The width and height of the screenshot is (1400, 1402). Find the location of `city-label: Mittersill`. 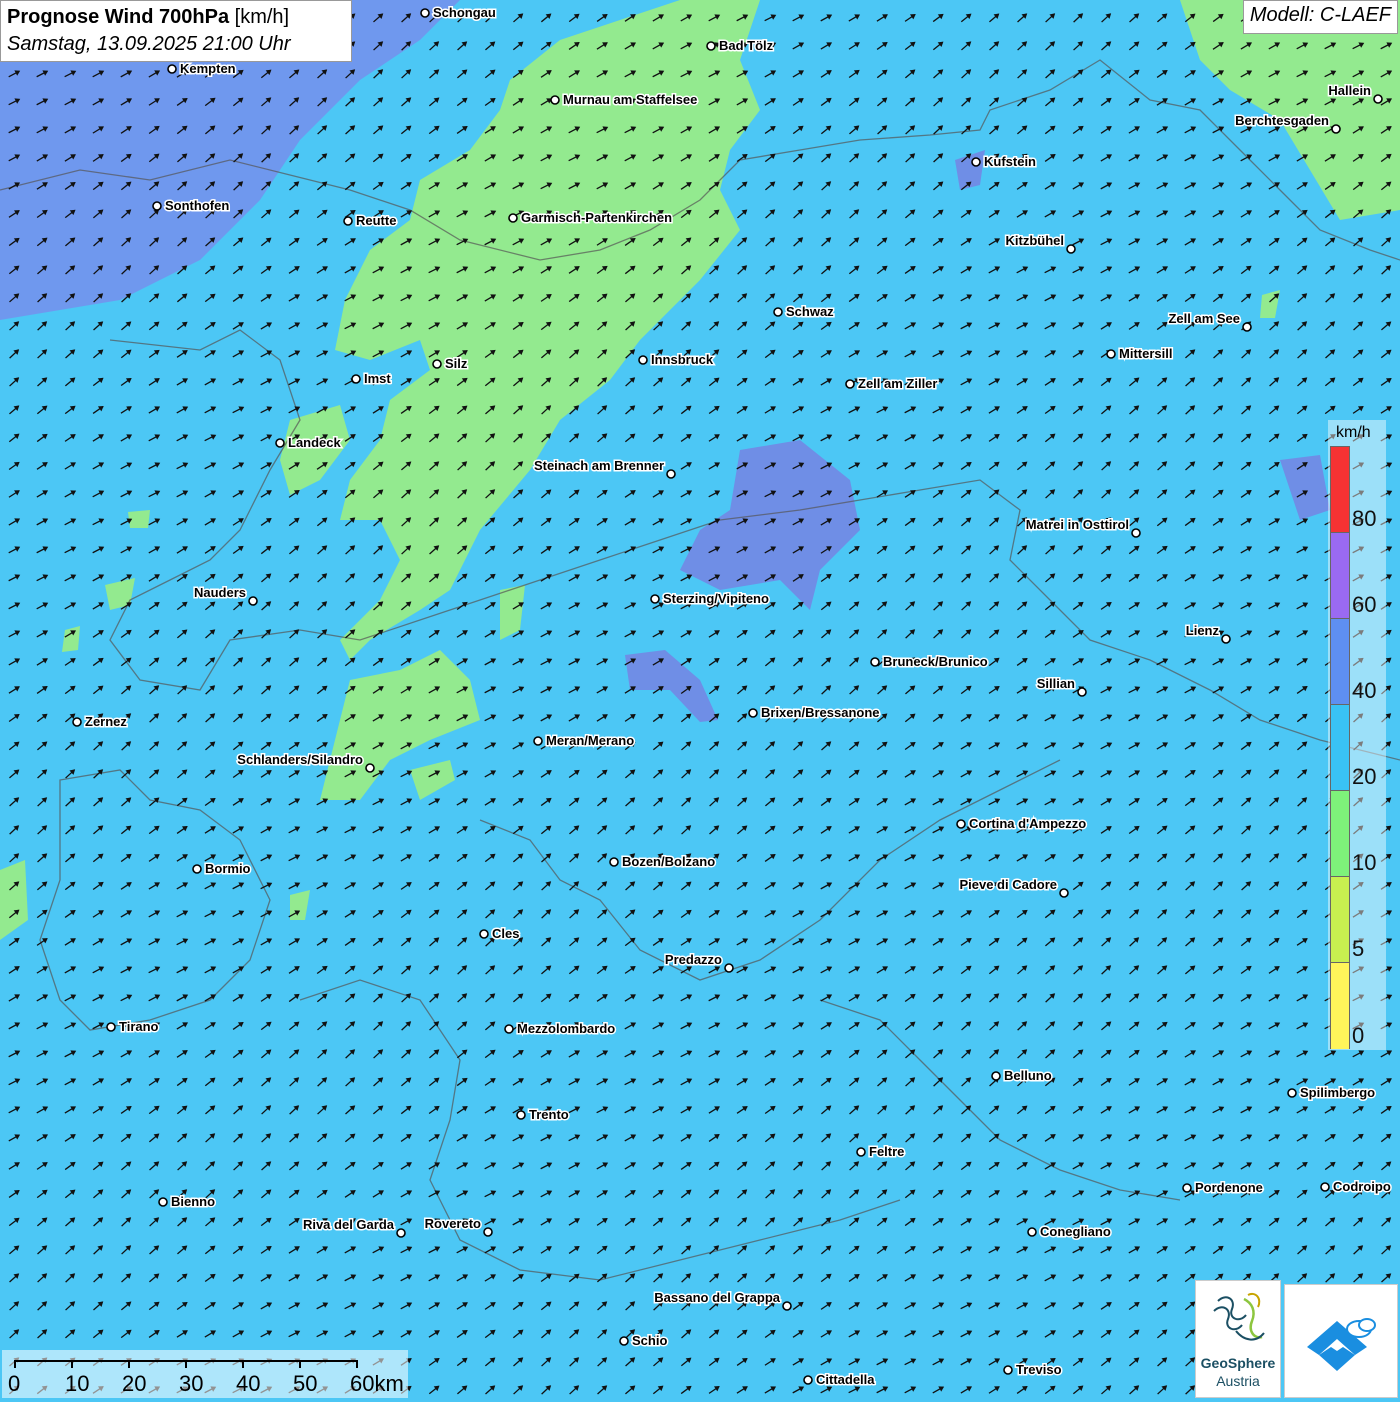

city-label: Mittersill is located at coordinates (1145, 353).